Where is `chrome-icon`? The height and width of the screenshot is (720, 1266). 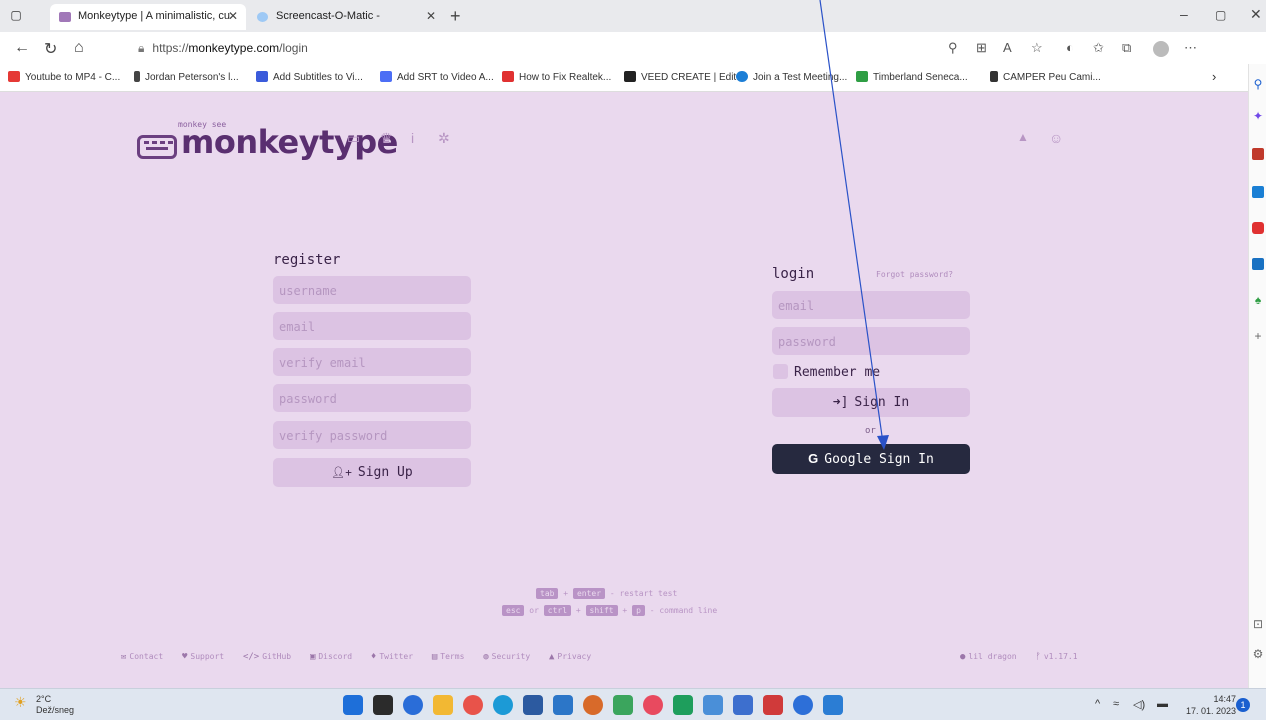
chrome-icon is located at coordinates (473, 705).